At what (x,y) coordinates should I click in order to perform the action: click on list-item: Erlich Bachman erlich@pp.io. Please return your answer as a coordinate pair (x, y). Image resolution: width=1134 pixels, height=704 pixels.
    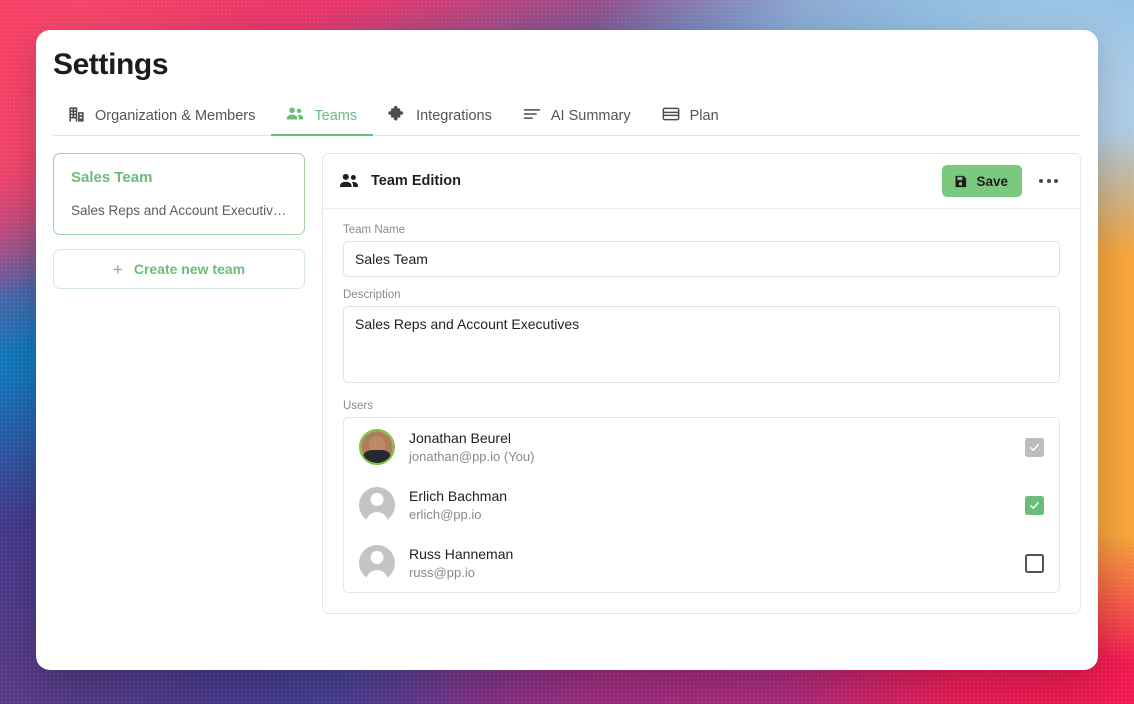
    Looking at the image, I should click on (701, 505).